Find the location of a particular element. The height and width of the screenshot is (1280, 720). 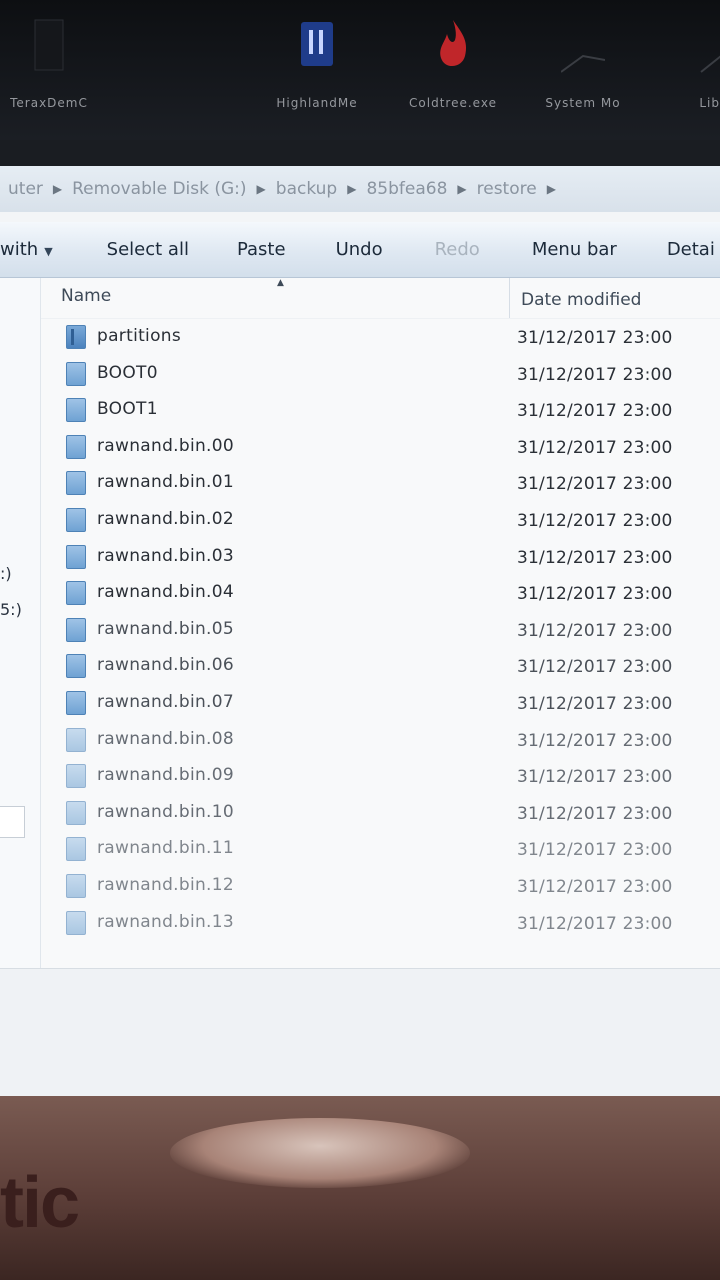

file-row: rawnand.bin.06 31/12/2017 23:00 is located at coordinates (380, 666).